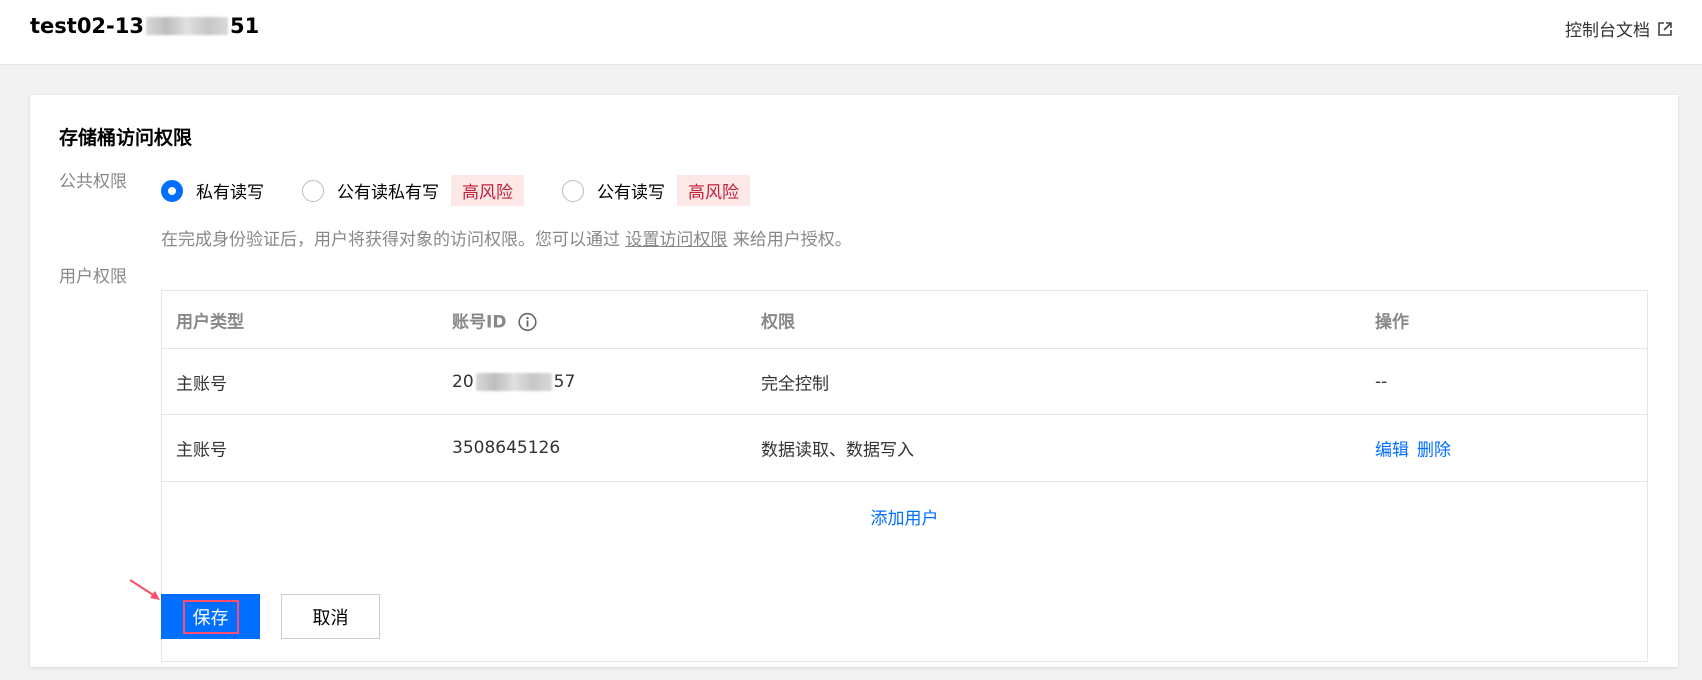 This screenshot has height=680, width=1702. I want to click on account-id-suffix: 57, so click(564, 381).